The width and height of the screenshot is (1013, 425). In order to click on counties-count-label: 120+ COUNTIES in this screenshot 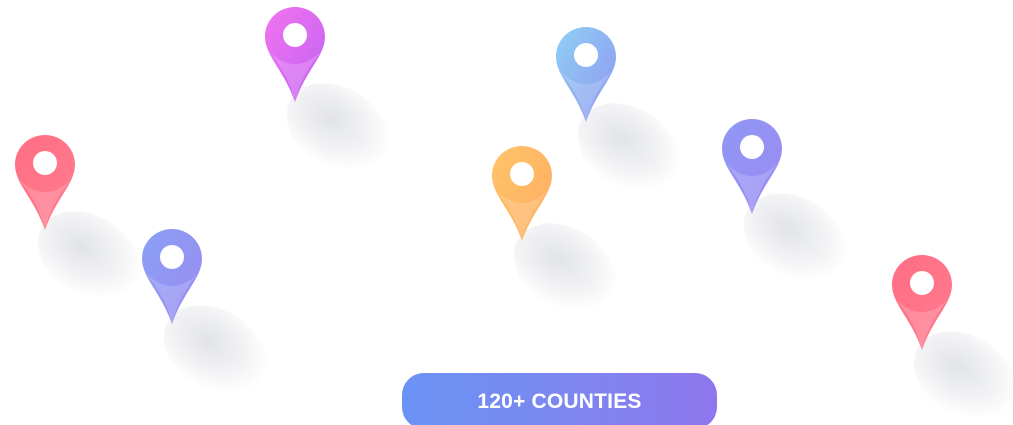, I will do `click(559, 401)`.